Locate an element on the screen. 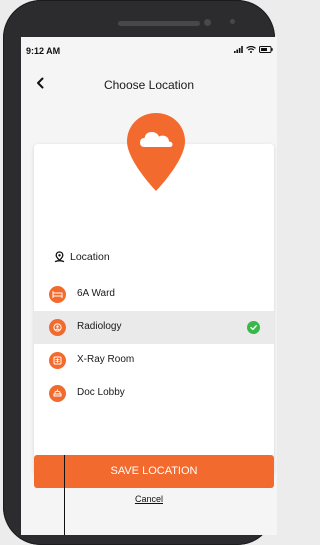 The height and width of the screenshot is (545, 320). location-item-doc-lobby: Doc Lobby is located at coordinates (154, 393).